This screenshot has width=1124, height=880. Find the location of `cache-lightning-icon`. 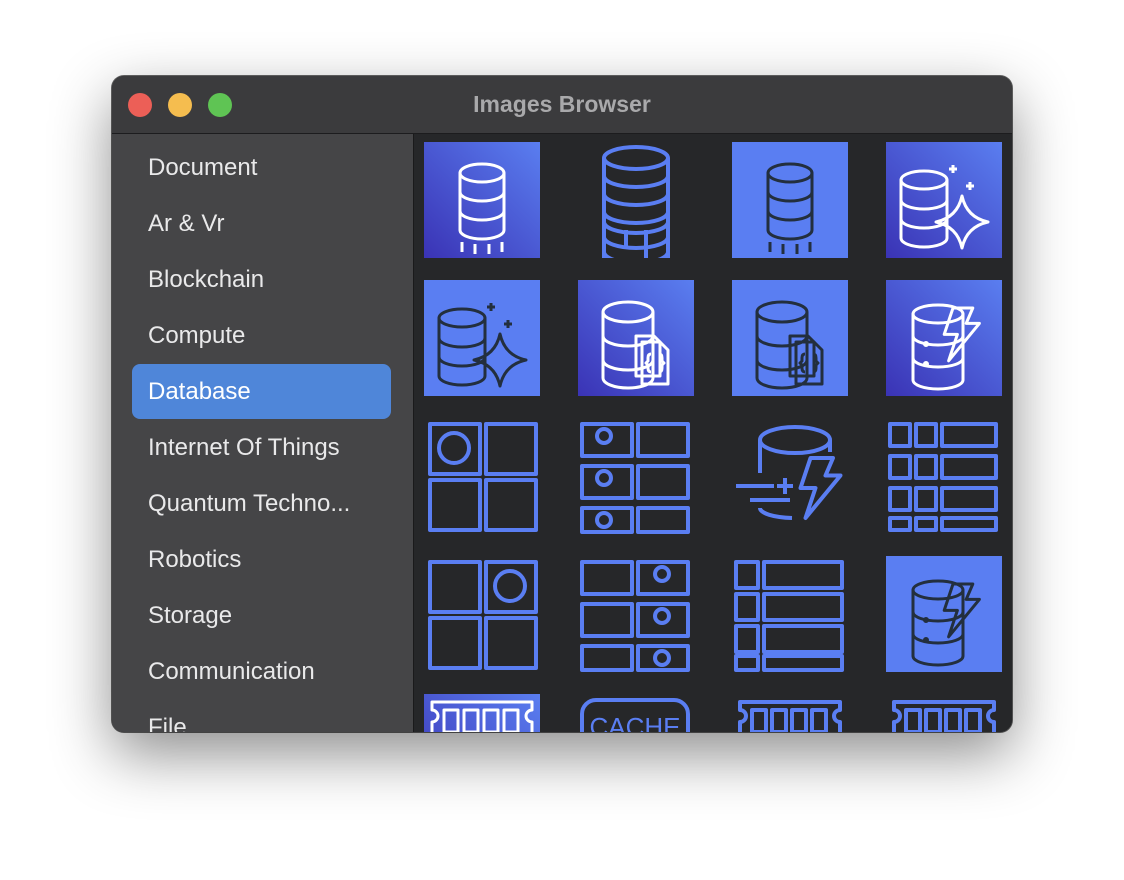

cache-lightning-icon is located at coordinates (789, 472).